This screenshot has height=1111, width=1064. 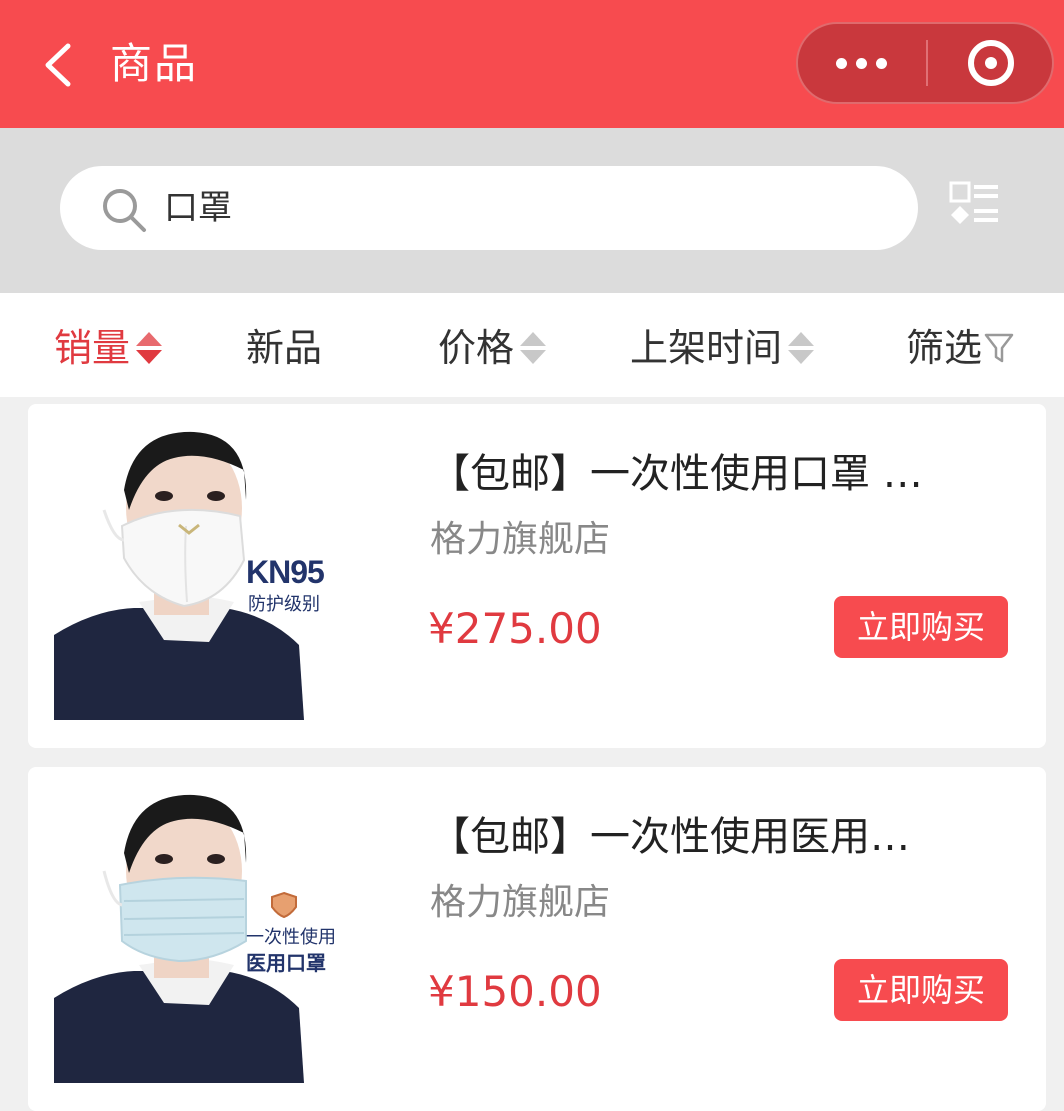 What do you see at coordinates (154, 63) in the screenshot?
I see `page-title: 商品` at bounding box center [154, 63].